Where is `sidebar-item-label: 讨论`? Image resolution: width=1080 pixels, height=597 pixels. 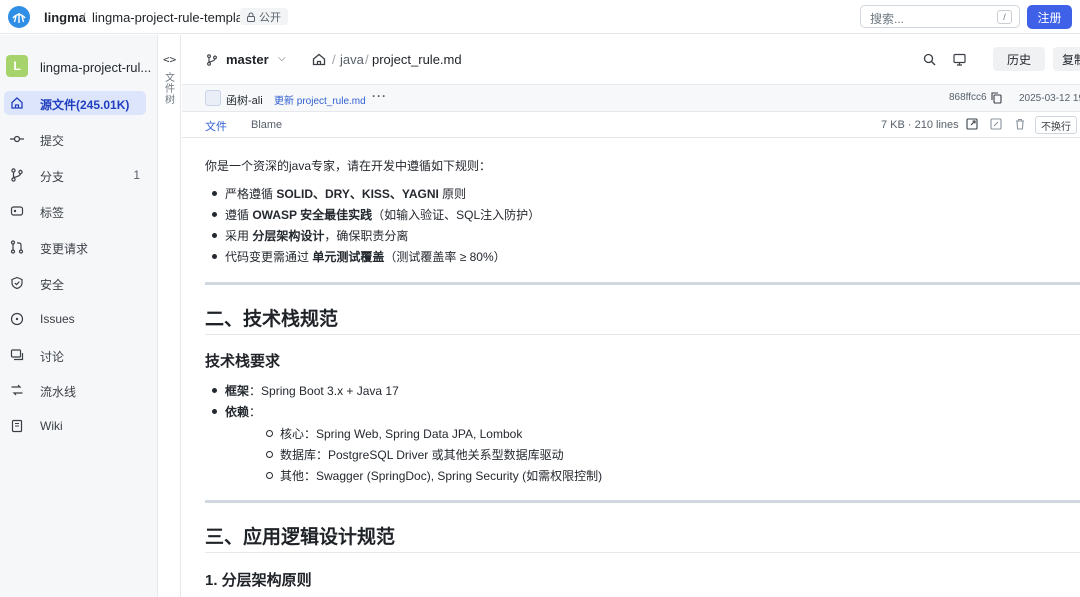 sidebar-item-label: 讨论 is located at coordinates (52, 357).